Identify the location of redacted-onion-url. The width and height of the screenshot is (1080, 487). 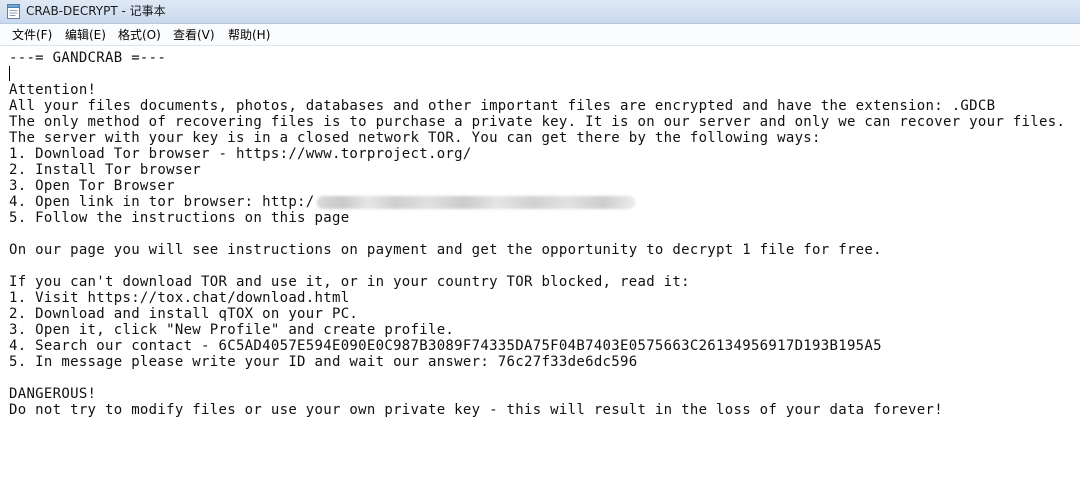
(475, 202).